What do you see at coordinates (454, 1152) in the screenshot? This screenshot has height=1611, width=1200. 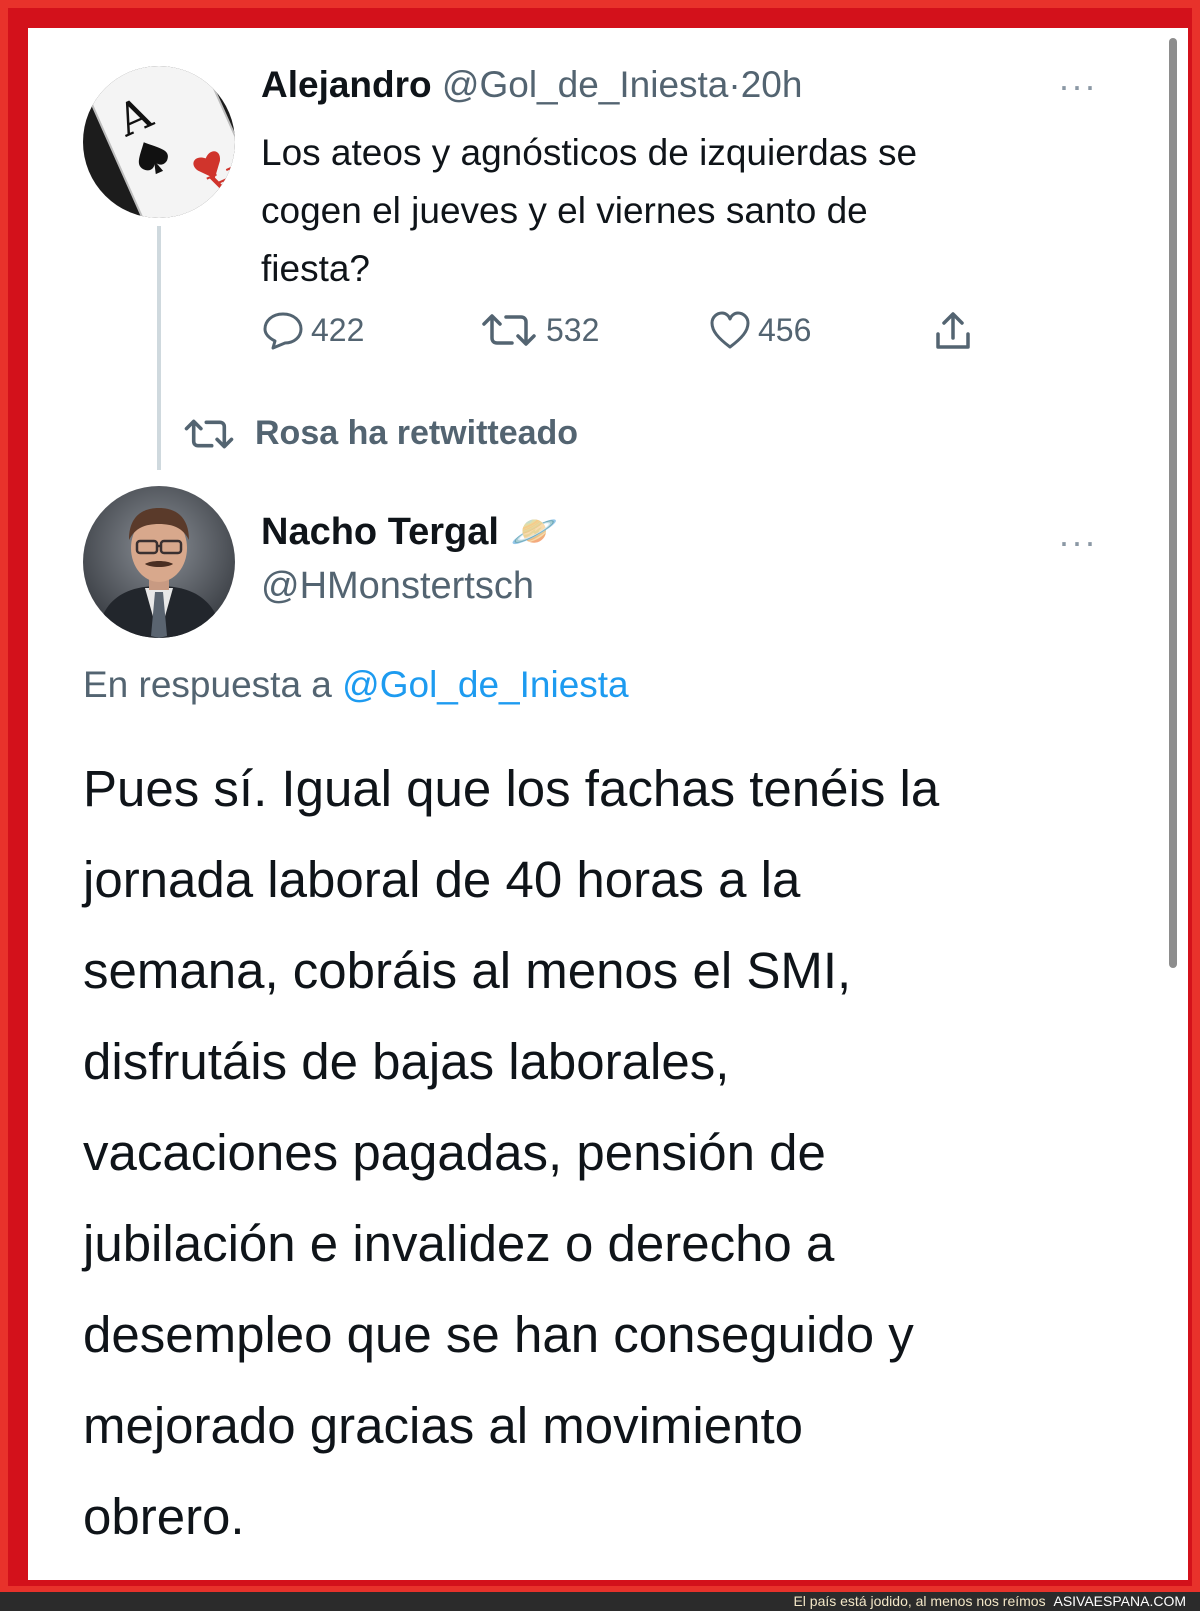 I see `tweet-text-line: vacaciones pagadas, pensión de` at bounding box center [454, 1152].